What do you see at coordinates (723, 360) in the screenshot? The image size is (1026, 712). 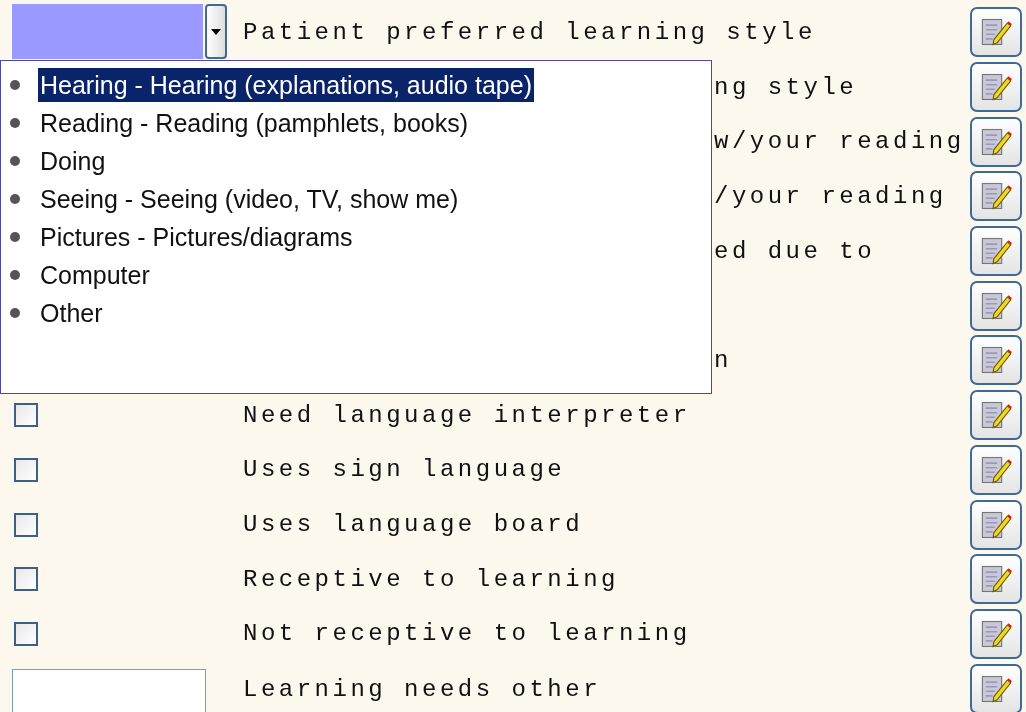 I see `field-label: n` at bounding box center [723, 360].